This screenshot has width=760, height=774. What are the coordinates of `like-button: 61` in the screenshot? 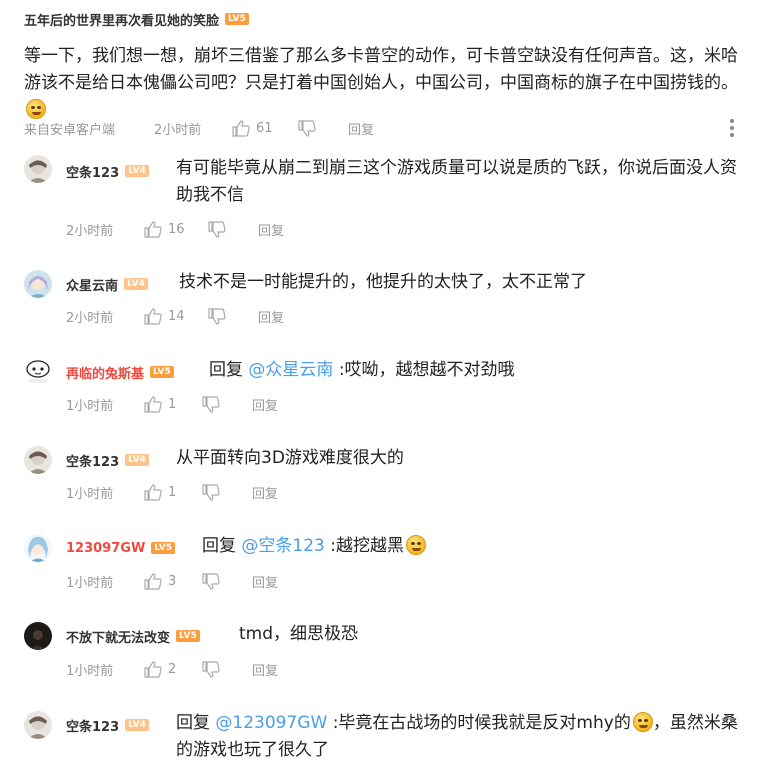 It's located at (265, 128).